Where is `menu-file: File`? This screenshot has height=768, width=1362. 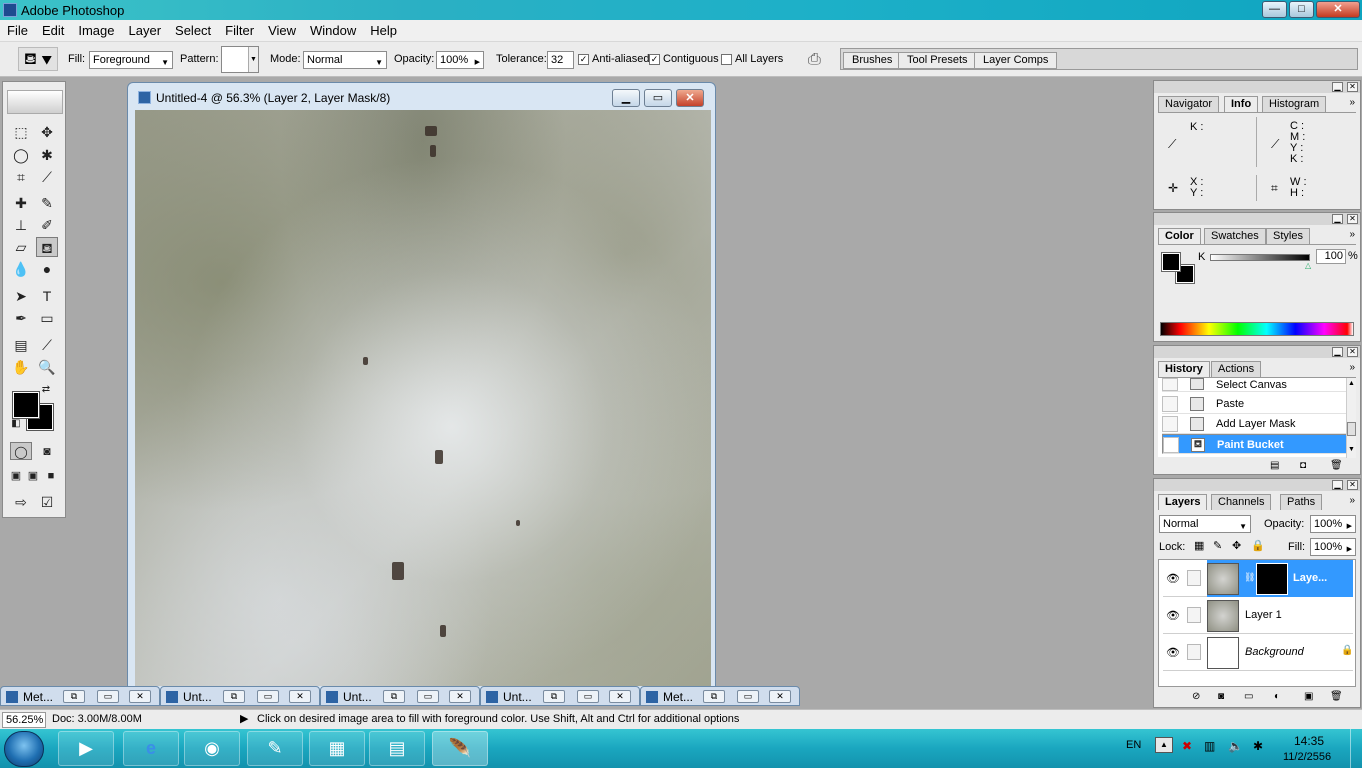
menu-file: File is located at coordinates (17, 31).